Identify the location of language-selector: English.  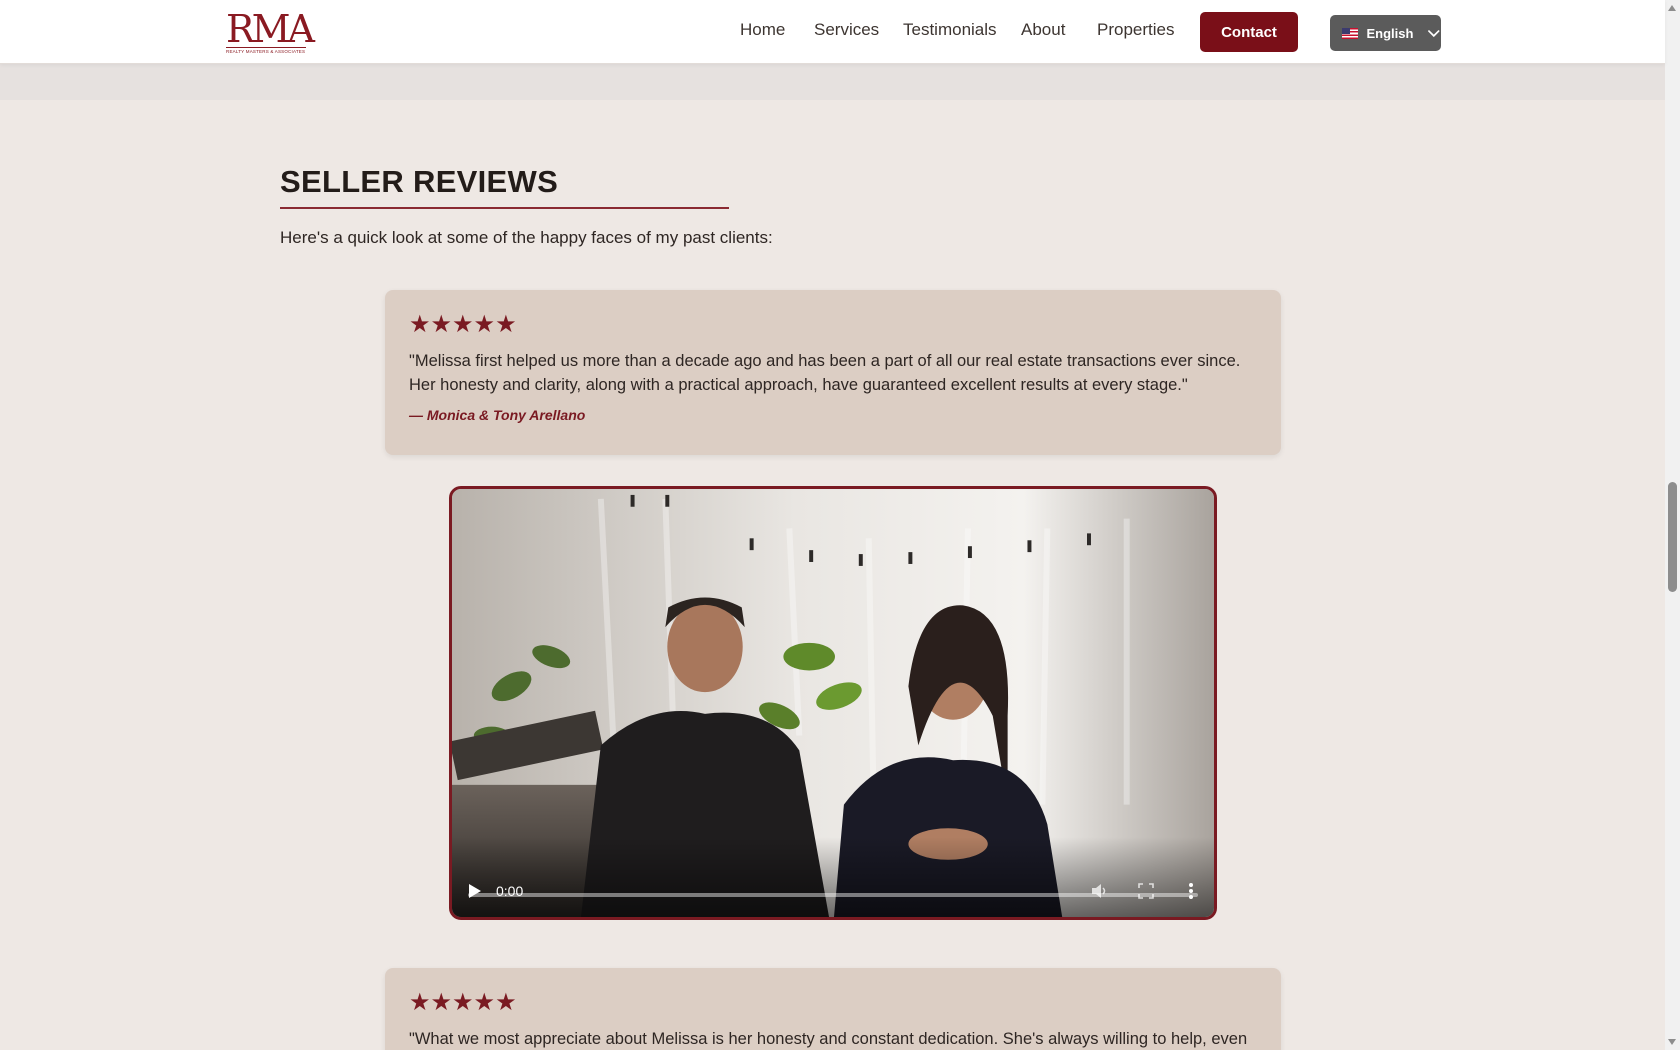
(1385, 33).